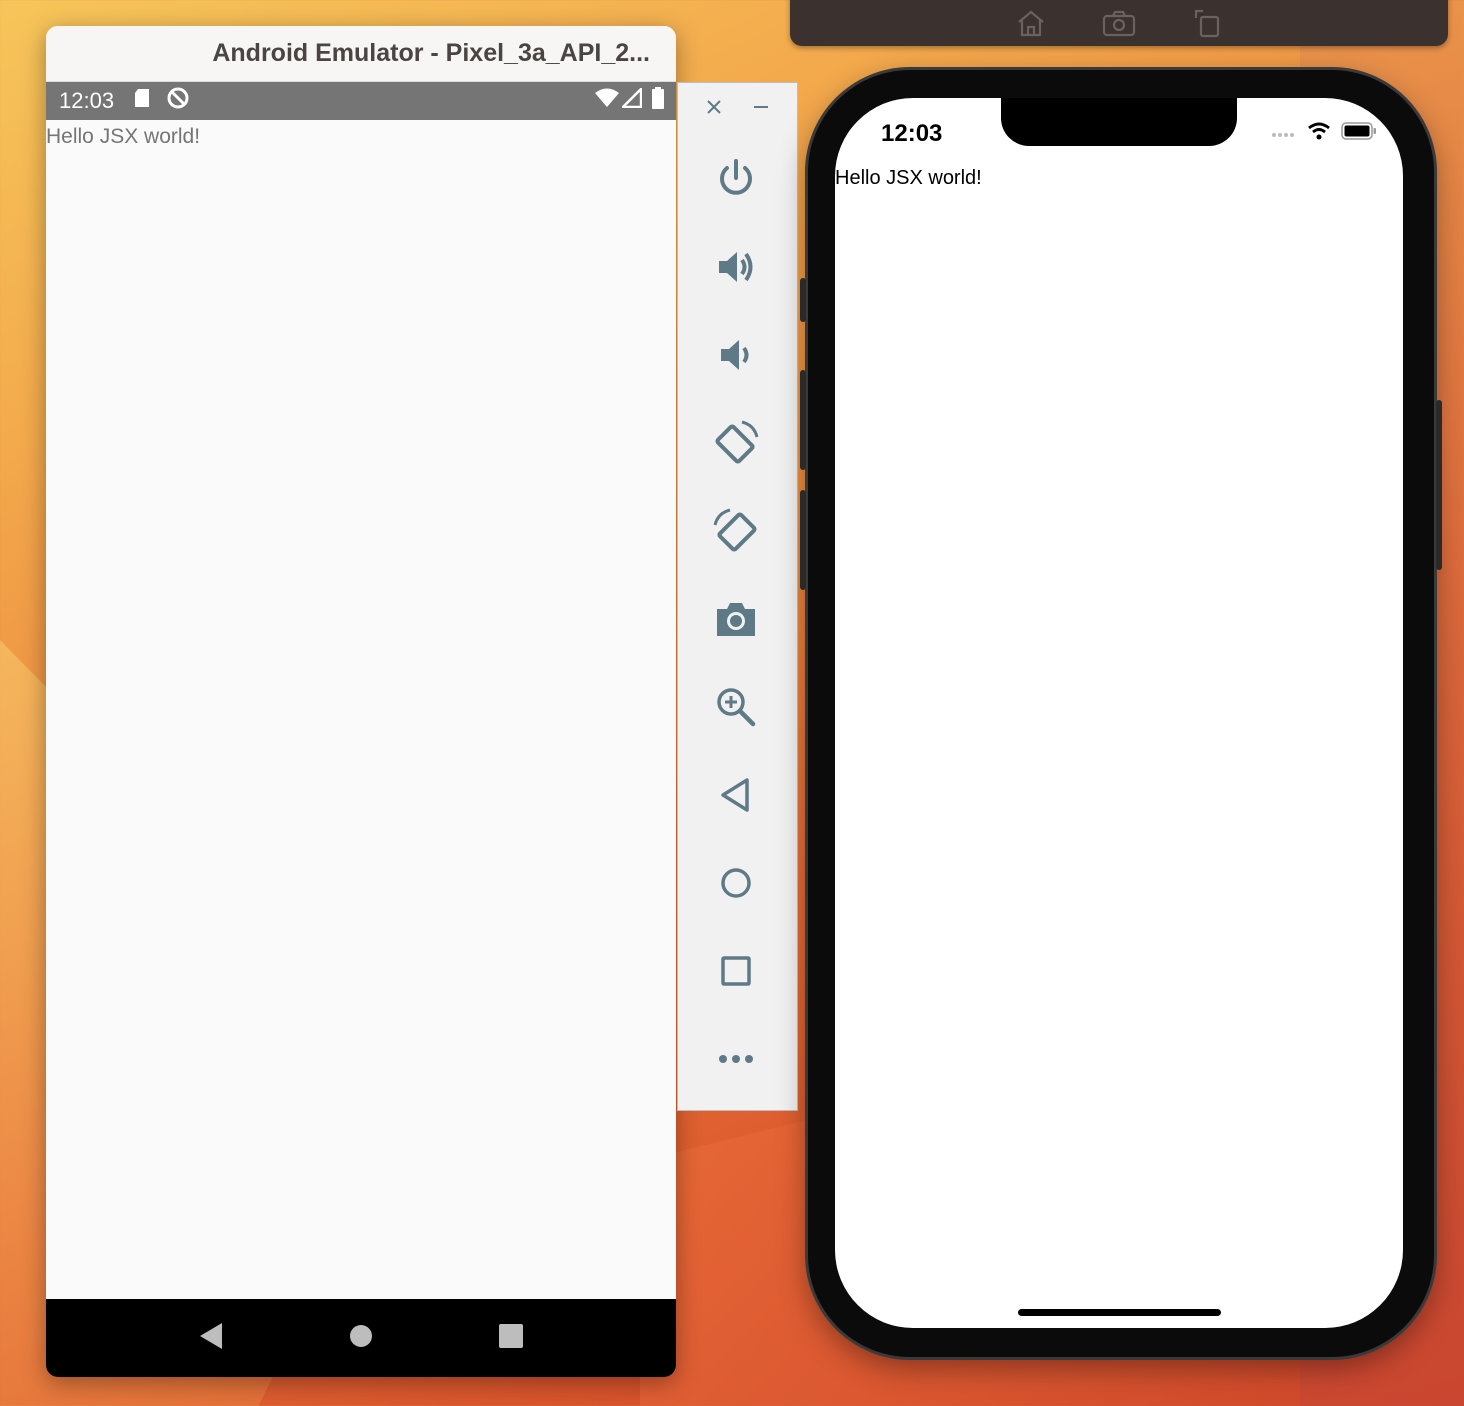 The height and width of the screenshot is (1406, 1464). Describe the element at coordinates (1284, 134) in the screenshot. I see `signal-dots-icon` at that location.